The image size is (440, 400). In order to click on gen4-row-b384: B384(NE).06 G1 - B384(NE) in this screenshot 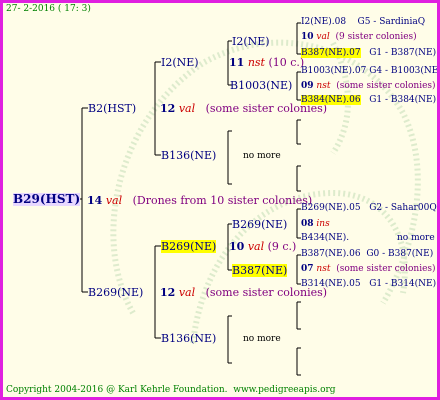, I will do `click(368, 100)`.